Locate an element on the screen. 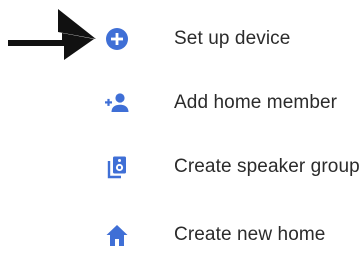 Image resolution: width=361 pixels, height=260 pixels. pointer-arrow-icon is located at coordinates (54, 35).